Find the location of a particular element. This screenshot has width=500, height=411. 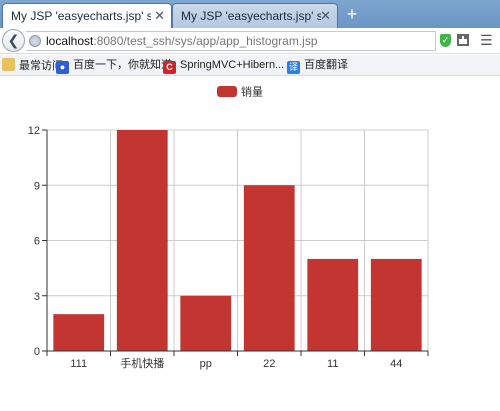

legend-label: 销量 is located at coordinates (252, 92).